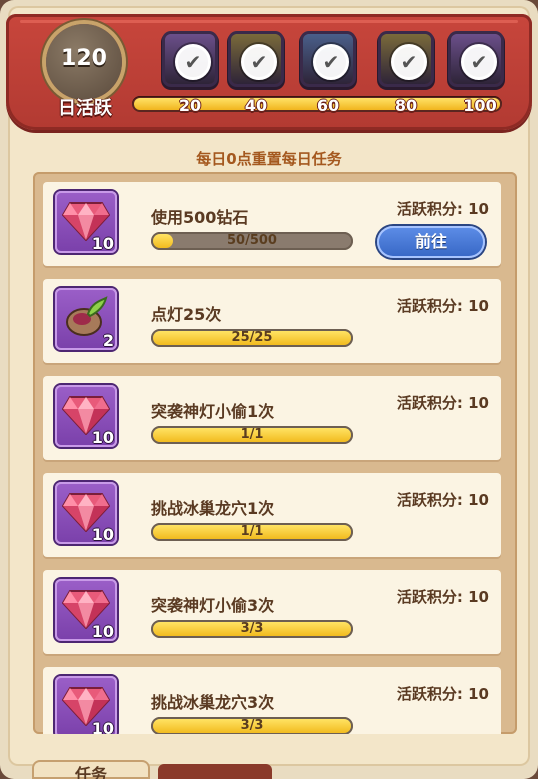 This screenshot has height=779, width=538. What do you see at coordinates (213, 508) in the screenshot?
I see `task-name: 挑战冰巢龙穴1次` at bounding box center [213, 508].